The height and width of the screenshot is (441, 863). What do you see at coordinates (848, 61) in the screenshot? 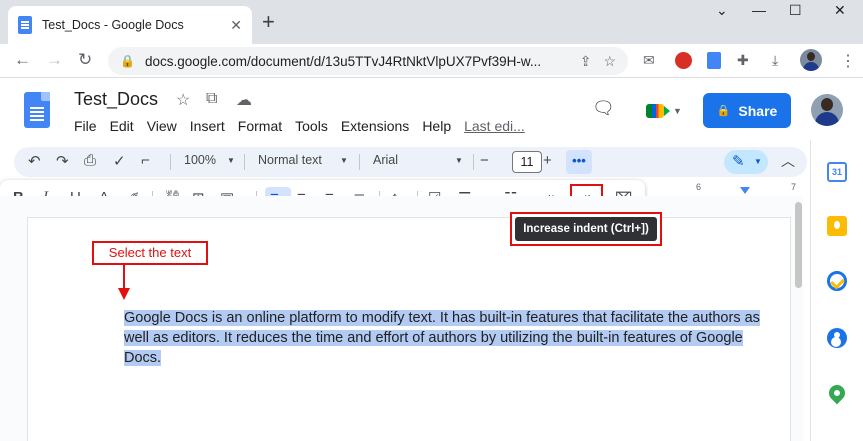
I see `browser-menu-icon: ⋮` at bounding box center [848, 61].